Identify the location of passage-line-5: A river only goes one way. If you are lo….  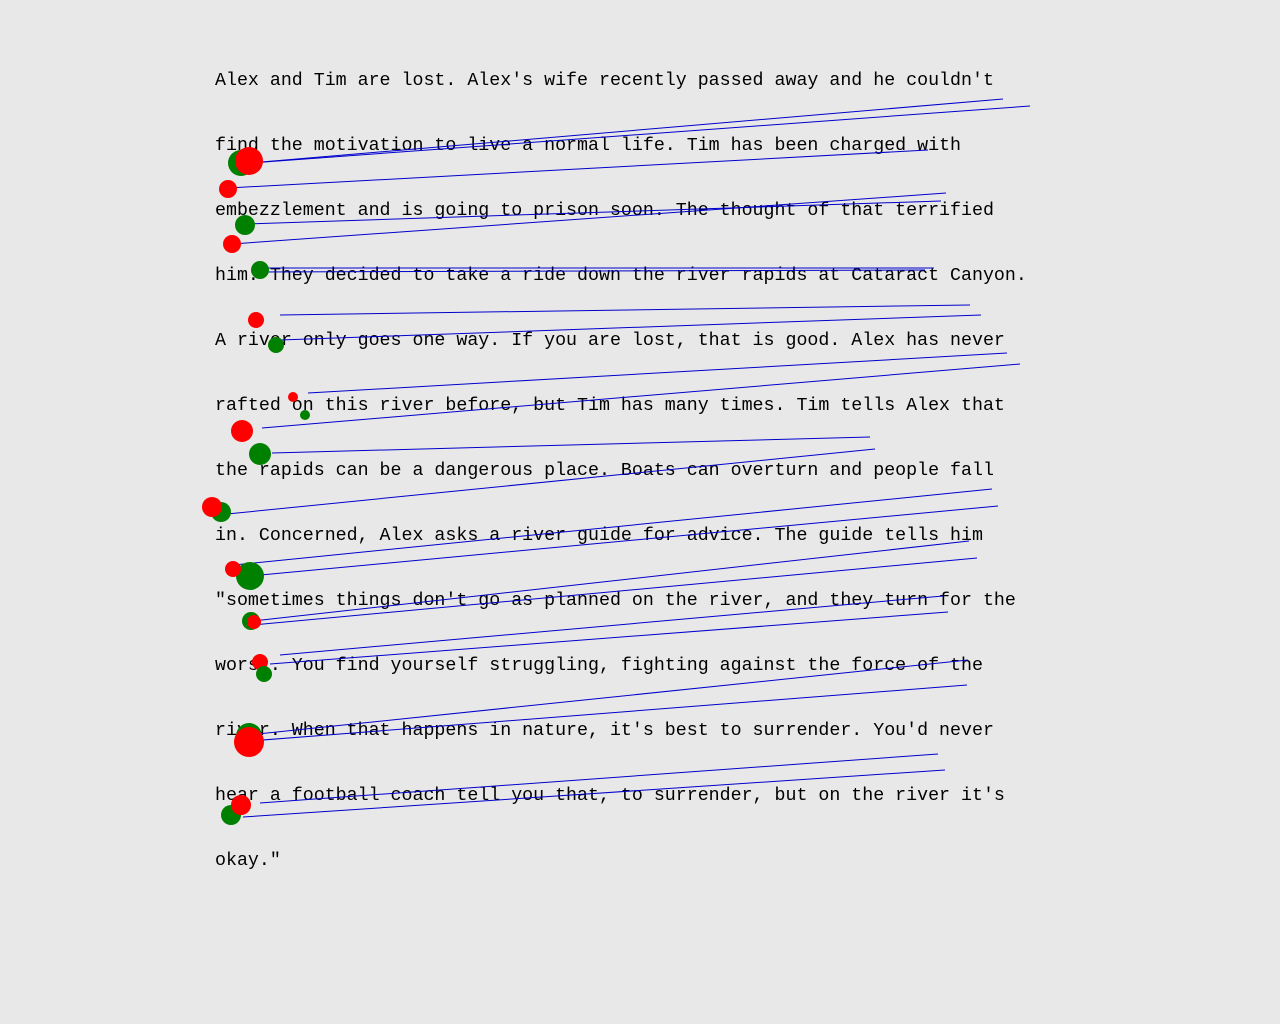
(610, 341).